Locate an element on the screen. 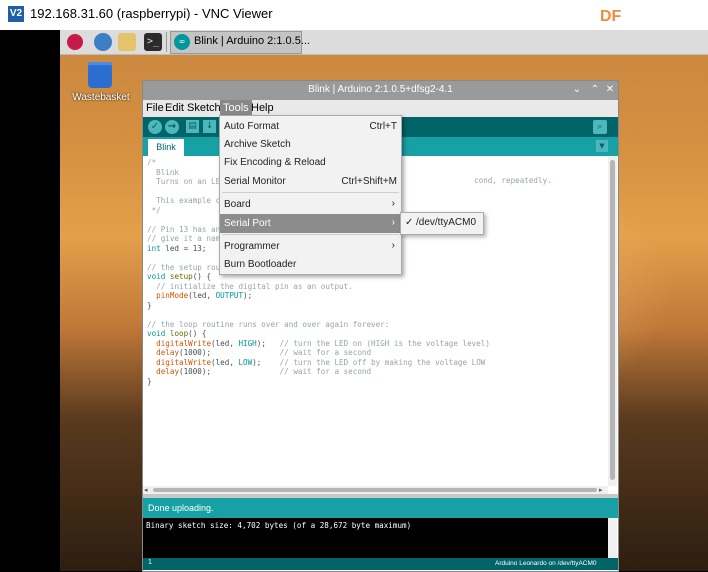 Image resolution: width=708 pixels, height=572 pixels. menu-tools: Tools is located at coordinates (236, 107).